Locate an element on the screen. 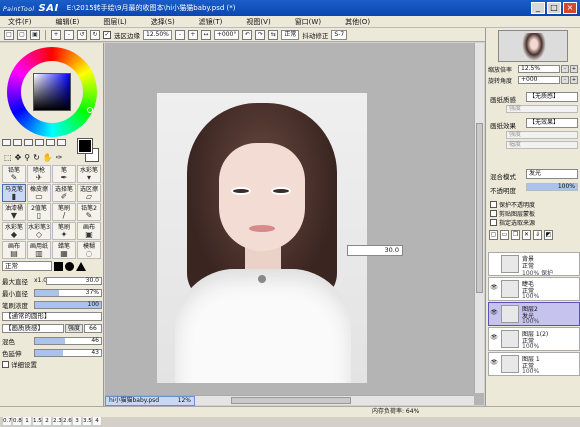 The image size is (580, 427). flip-icon: ⇆ is located at coordinates (273, 34).